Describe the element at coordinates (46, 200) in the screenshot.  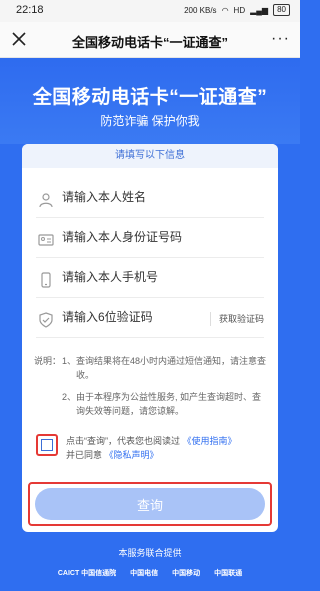
I see `person-icon` at that location.